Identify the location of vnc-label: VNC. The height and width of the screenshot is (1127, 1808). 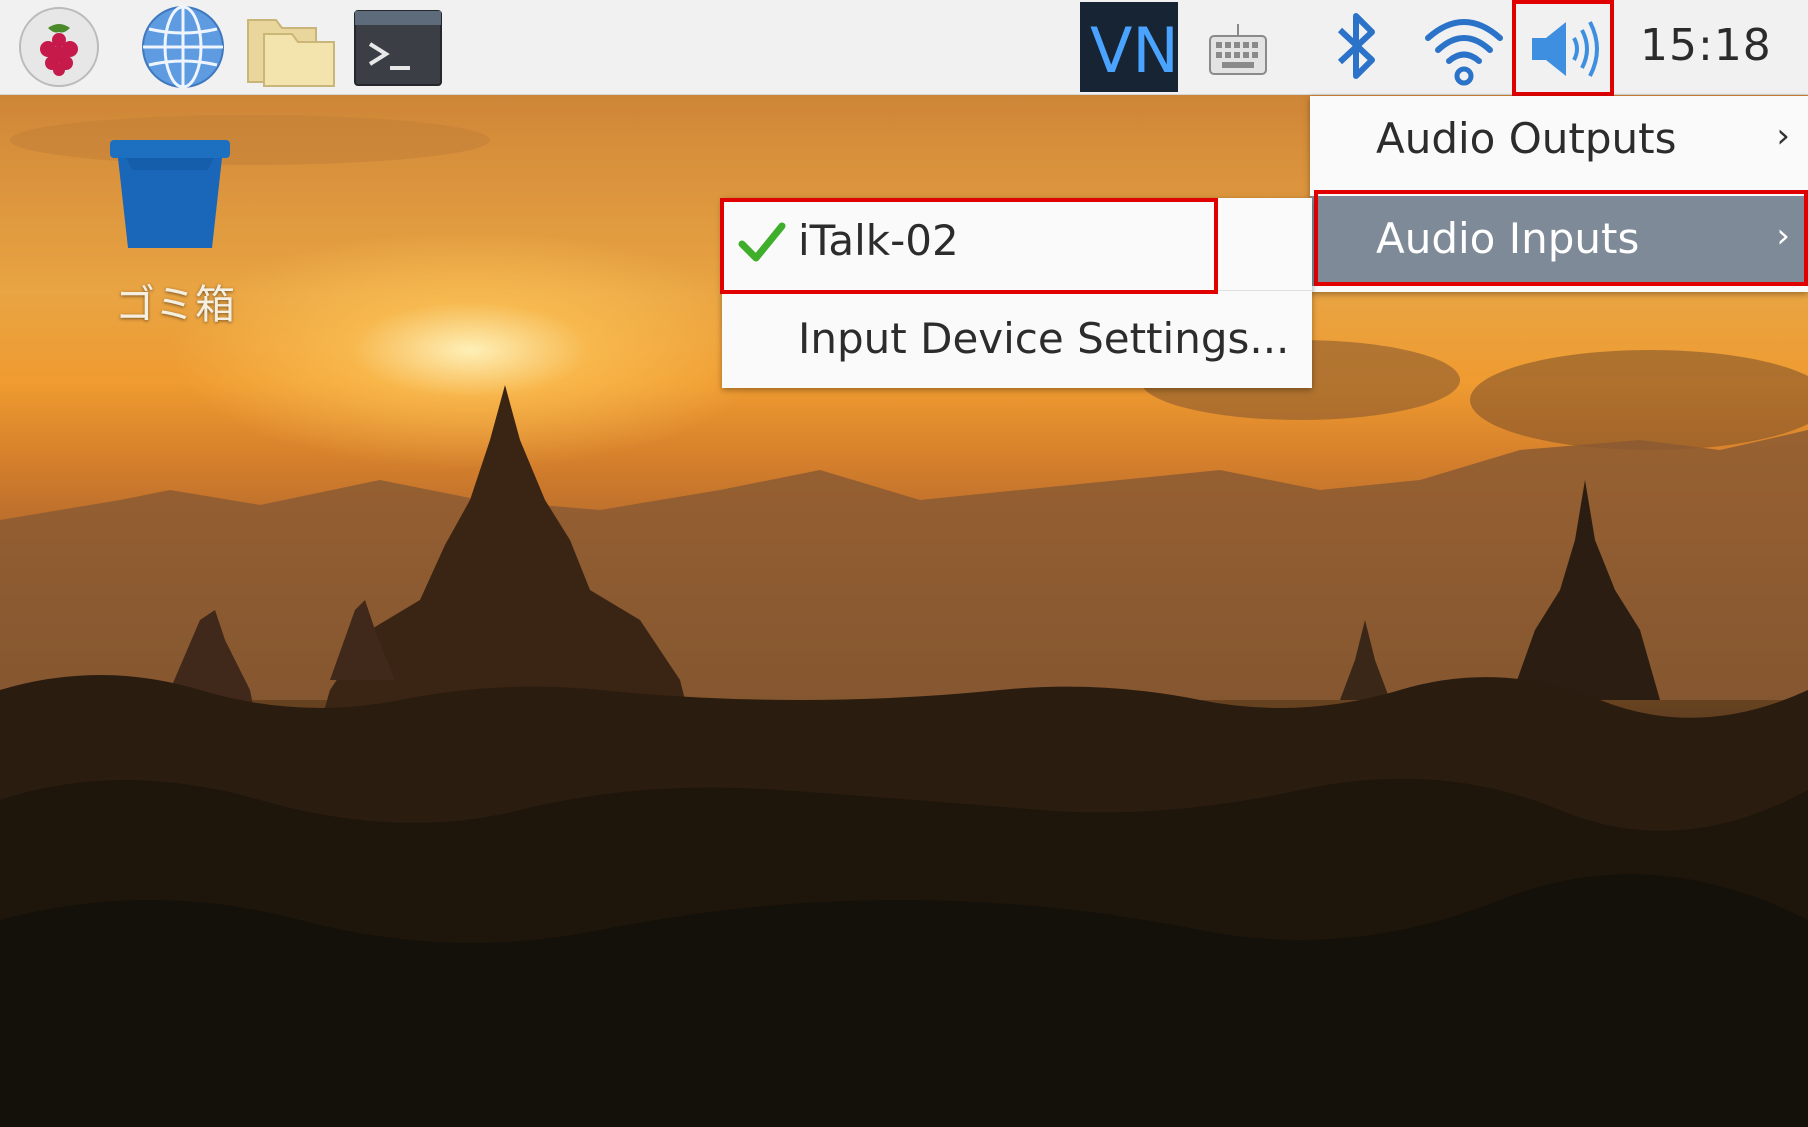
(1134, 50).